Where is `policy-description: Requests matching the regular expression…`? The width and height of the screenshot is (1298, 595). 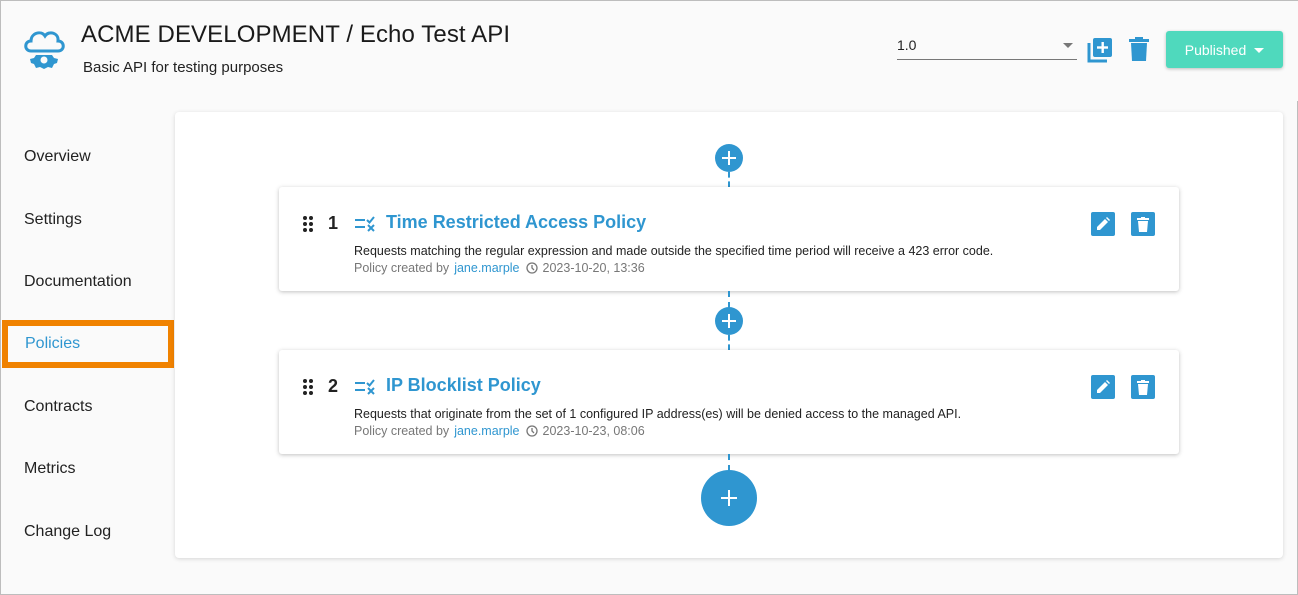
policy-description: Requests matching the regular expression… is located at coordinates (674, 251).